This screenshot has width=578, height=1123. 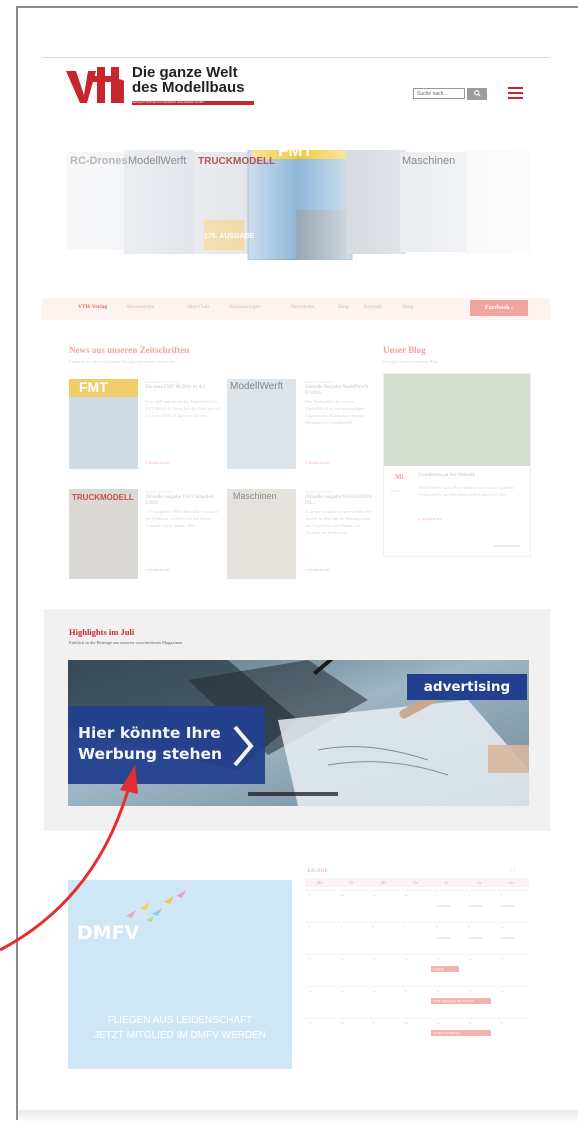 I want to click on news-cover-fmt: FMT, so click(x=103, y=424).